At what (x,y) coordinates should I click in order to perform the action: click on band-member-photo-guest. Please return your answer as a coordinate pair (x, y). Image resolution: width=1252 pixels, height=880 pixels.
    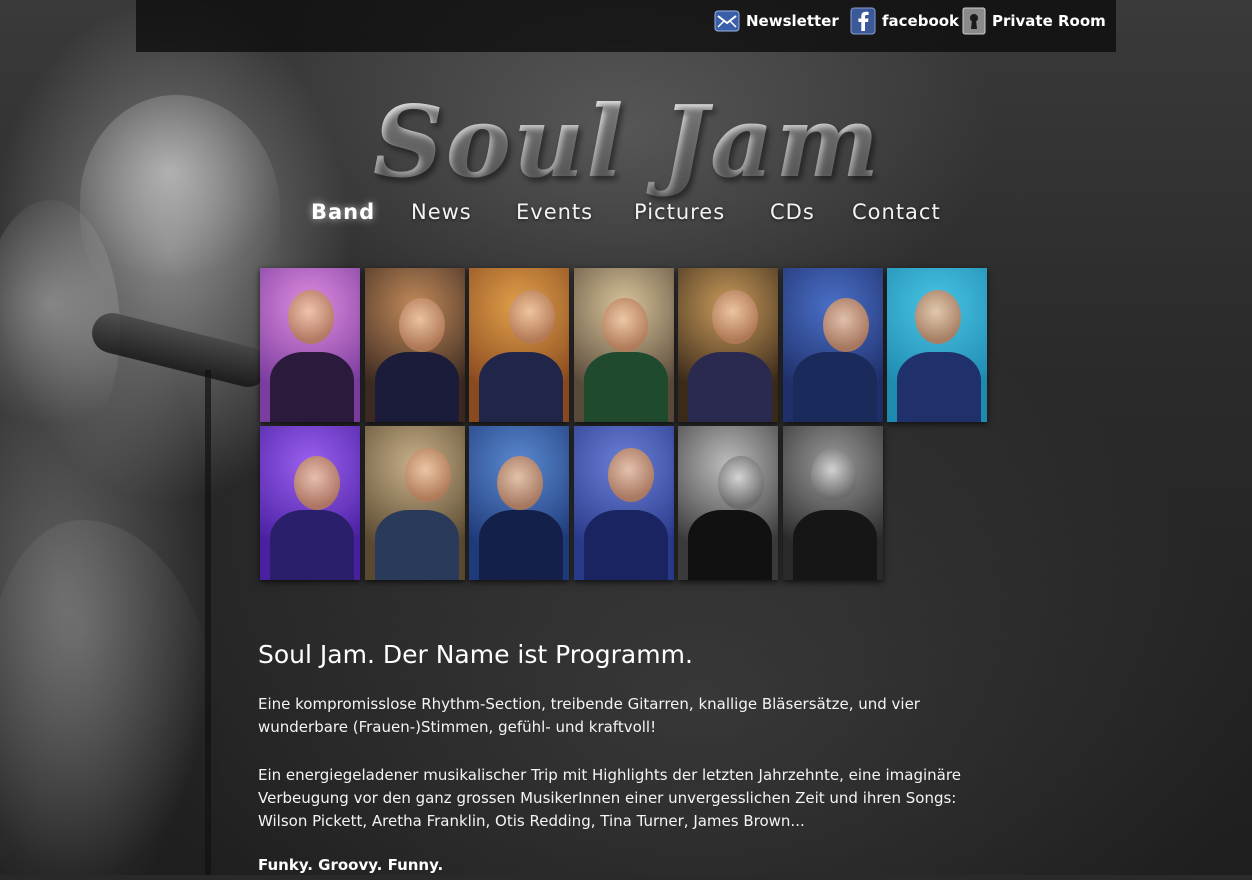
    Looking at the image, I should click on (833, 503).